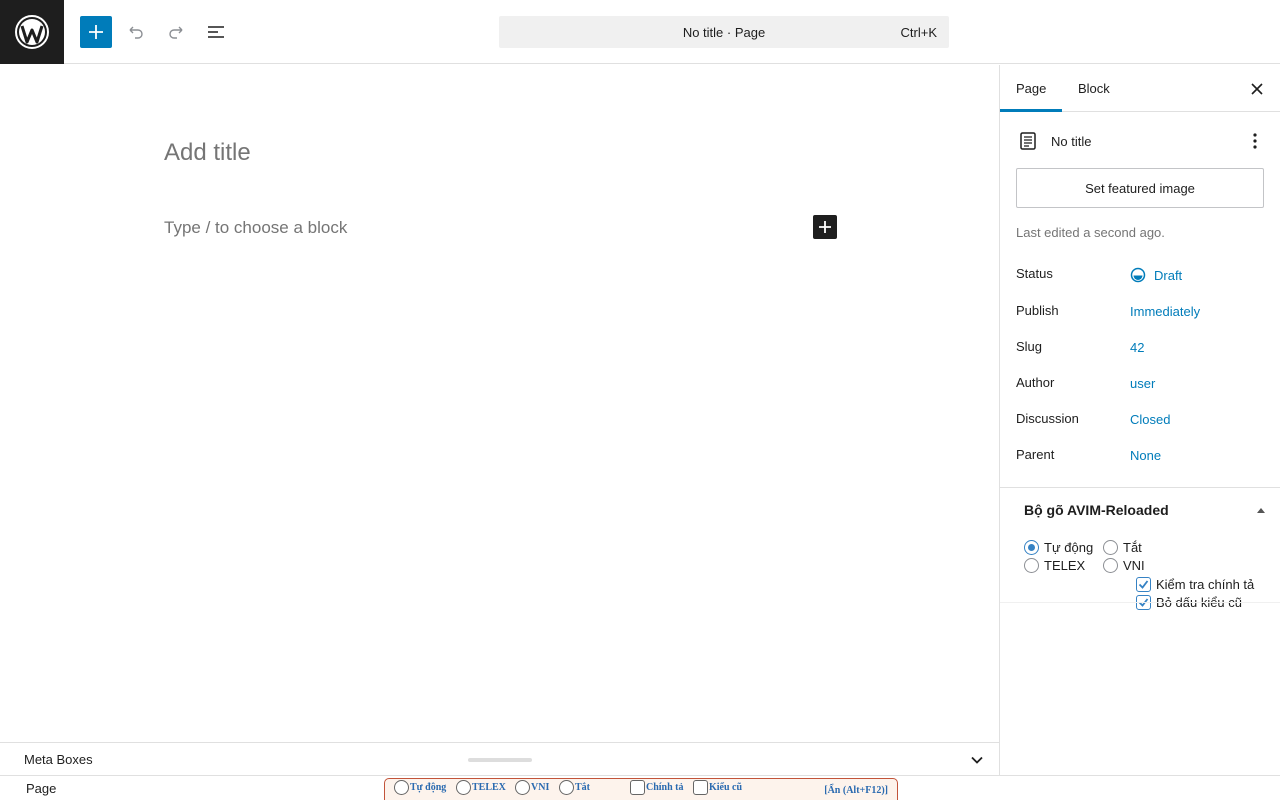  I want to click on avim-bar-radio-vni: VNI, so click(532, 787).